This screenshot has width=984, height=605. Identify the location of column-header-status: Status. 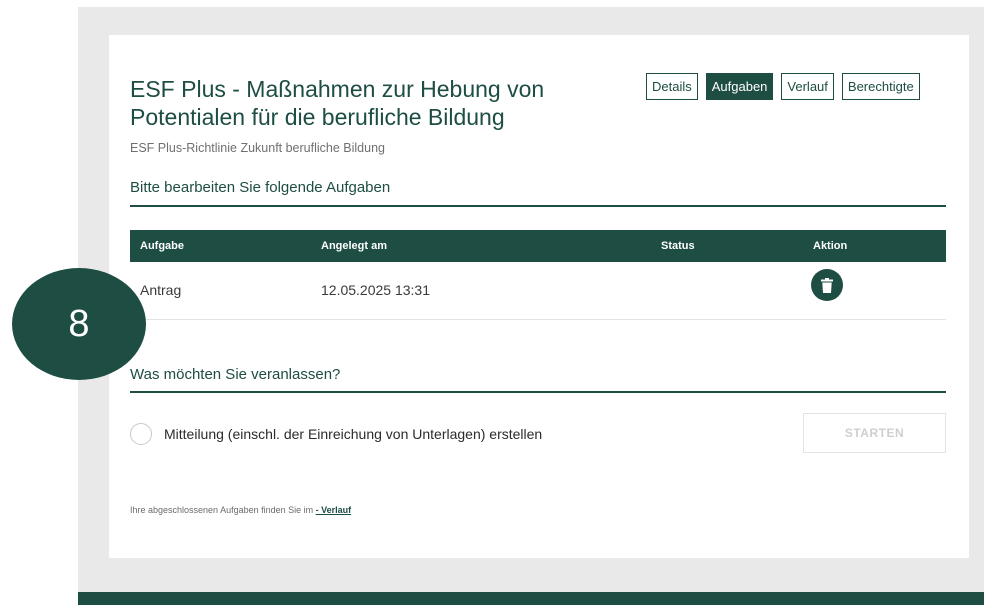
(678, 246).